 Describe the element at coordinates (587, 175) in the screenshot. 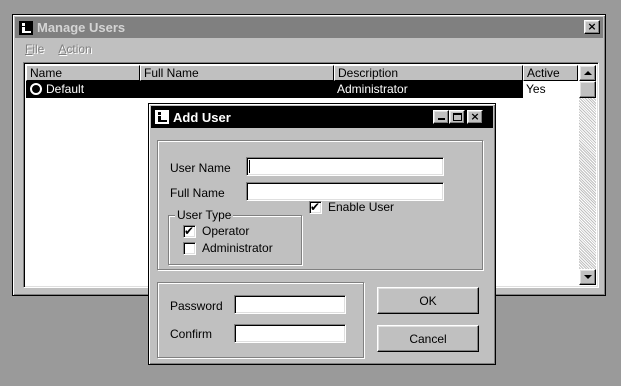

I see `vertical-scrollbar` at that location.